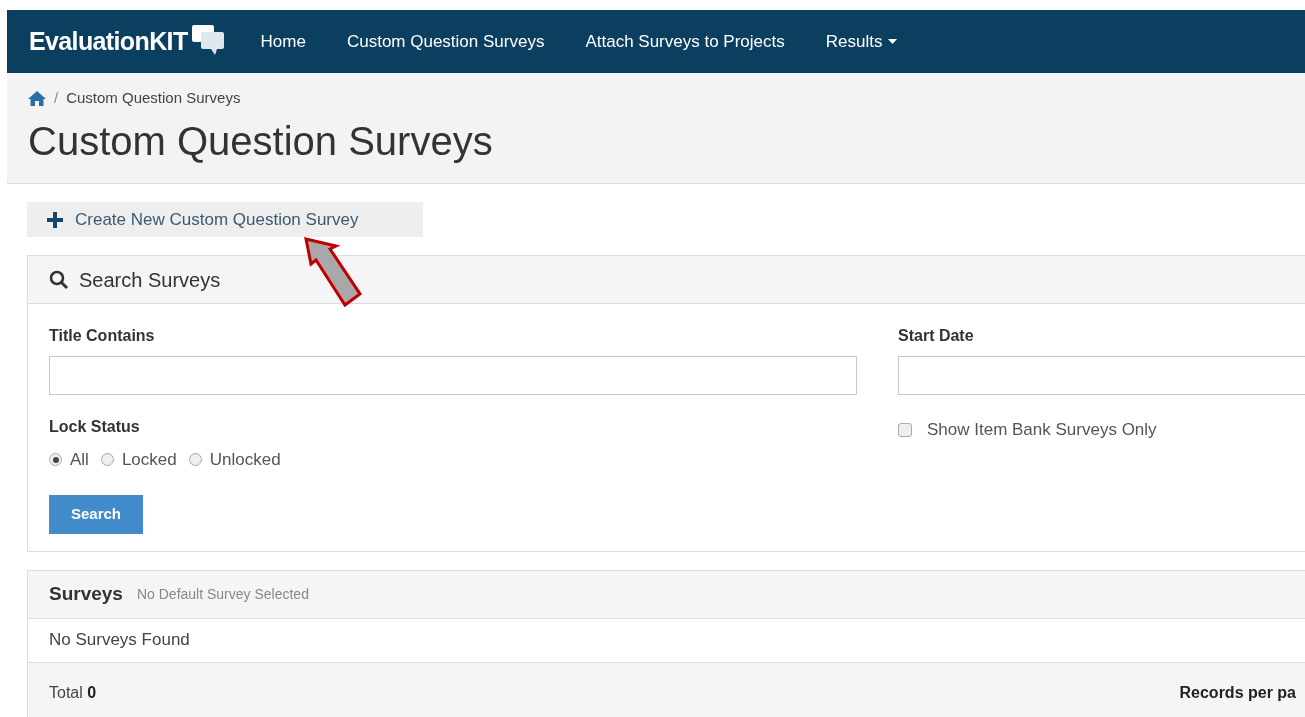  Describe the element at coordinates (936, 336) in the screenshot. I see `field-label: Start Date` at that location.